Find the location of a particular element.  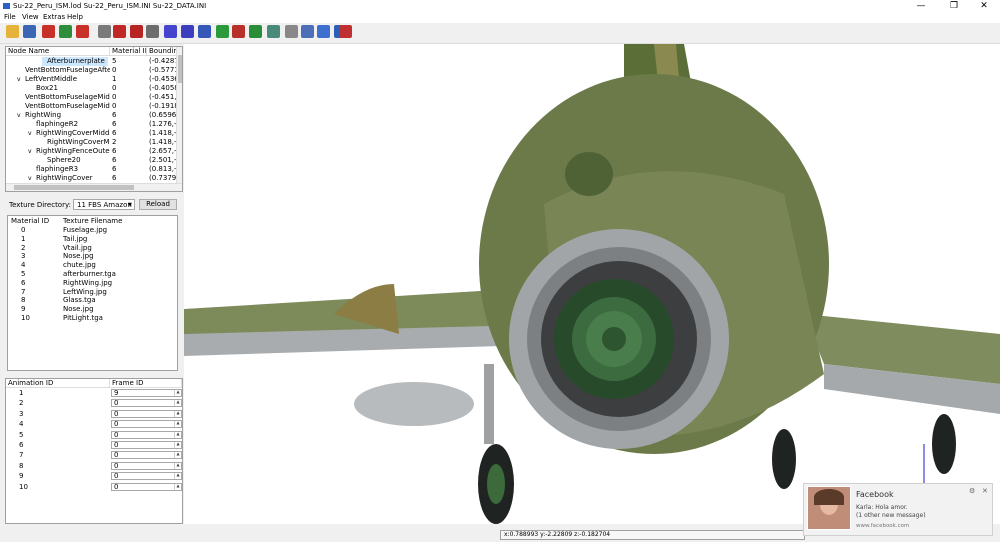

gear-icon: ⚙ is located at coordinates (972, 491).